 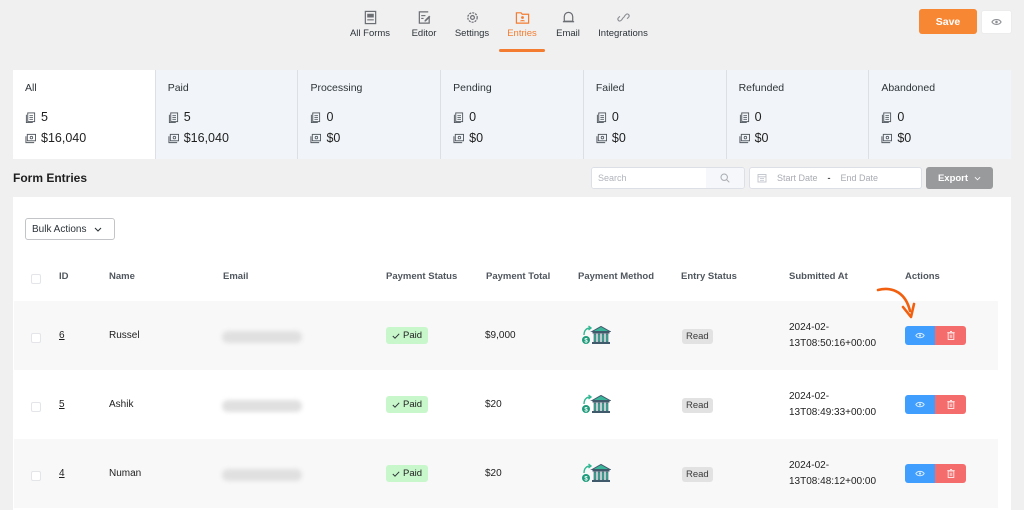 What do you see at coordinates (62, 473) in the screenshot?
I see `entry-id-link: 4` at bounding box center [62, 473].